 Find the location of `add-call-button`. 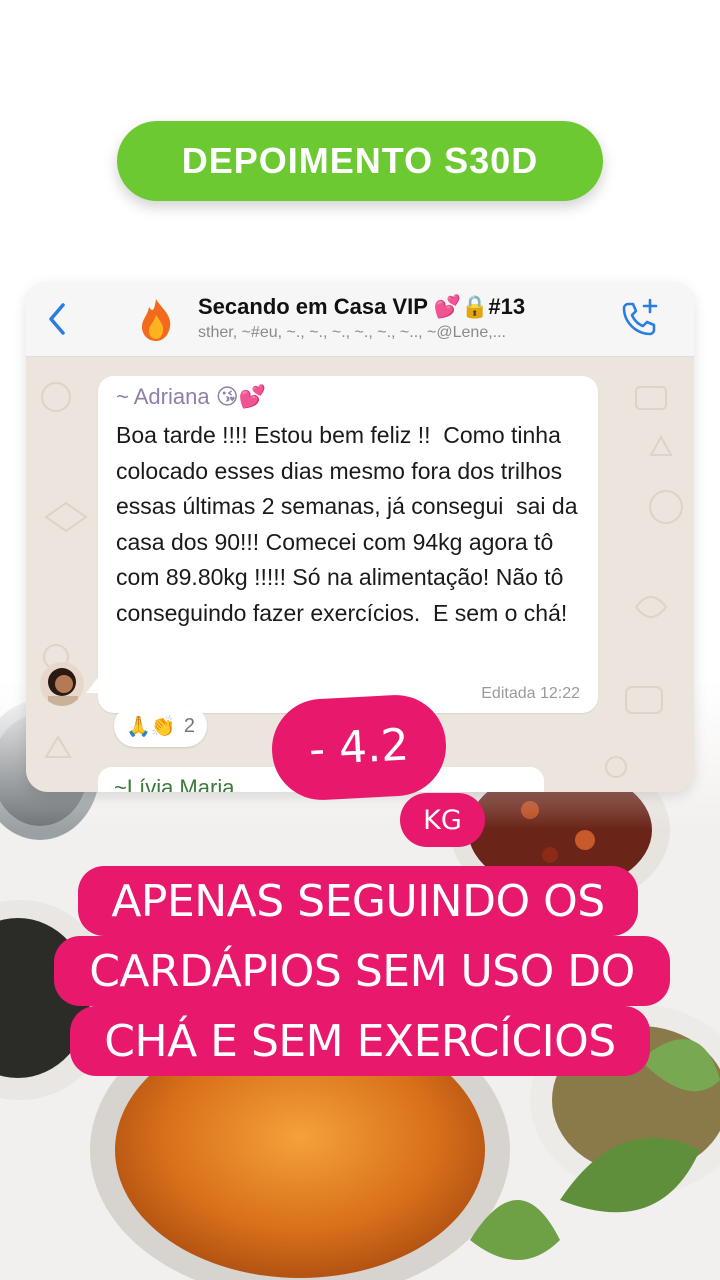

add-call-button is located at coordinates (640, 318).